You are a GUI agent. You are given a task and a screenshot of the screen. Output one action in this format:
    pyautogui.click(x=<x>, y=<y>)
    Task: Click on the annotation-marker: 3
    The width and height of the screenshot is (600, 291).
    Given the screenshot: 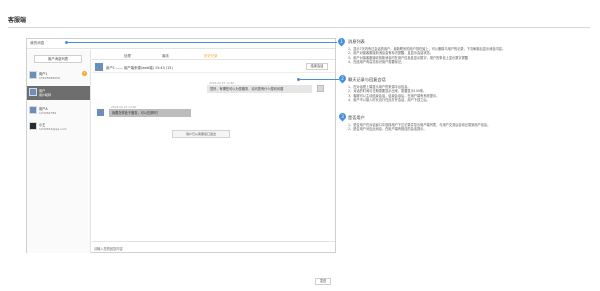 What is the action you would take?
    pyautogui.click(x=342, y=116)
    